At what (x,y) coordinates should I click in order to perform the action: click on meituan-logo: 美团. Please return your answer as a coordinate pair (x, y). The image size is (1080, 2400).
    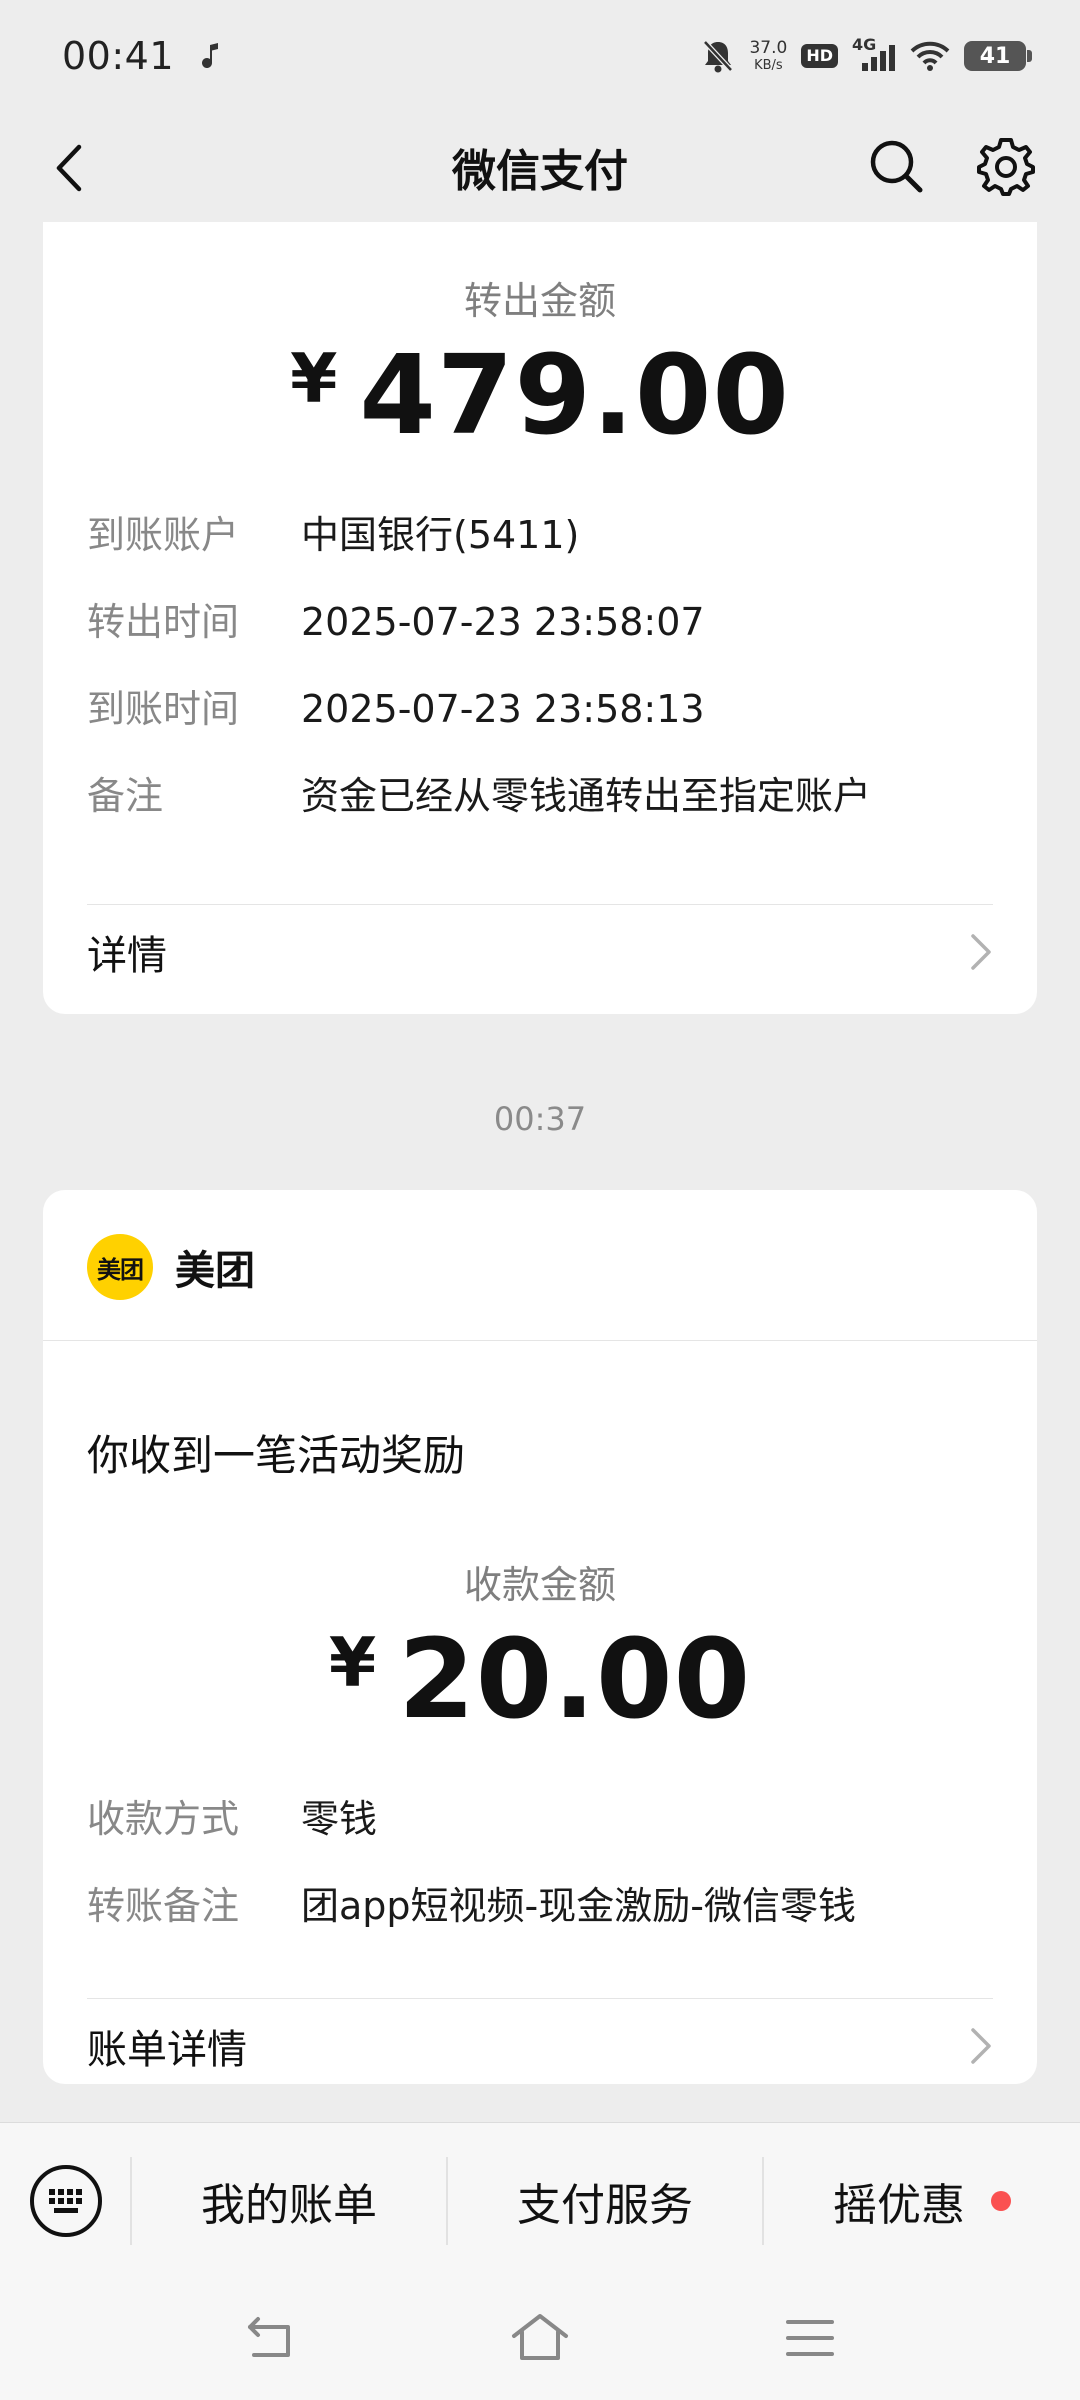
    Looking at the image, I should click on (120, 1267).